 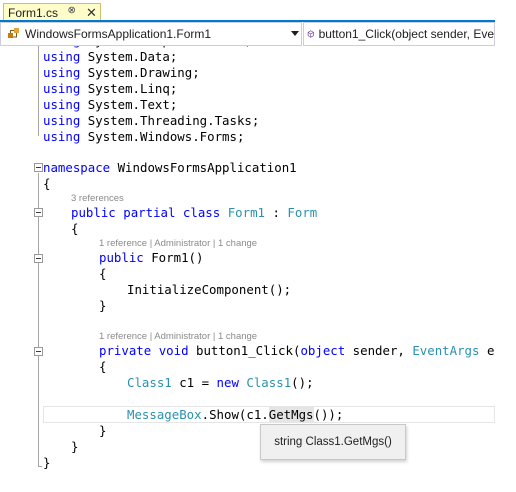 I want to click on code-line-using-linq: using System.Linq;, so click(x=110, y=89).